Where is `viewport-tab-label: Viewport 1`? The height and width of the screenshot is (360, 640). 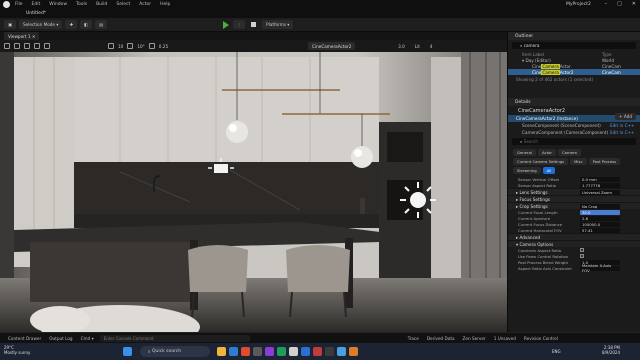
viewport-tab-label: Viewport 1 is located at coordinates (19, 36).